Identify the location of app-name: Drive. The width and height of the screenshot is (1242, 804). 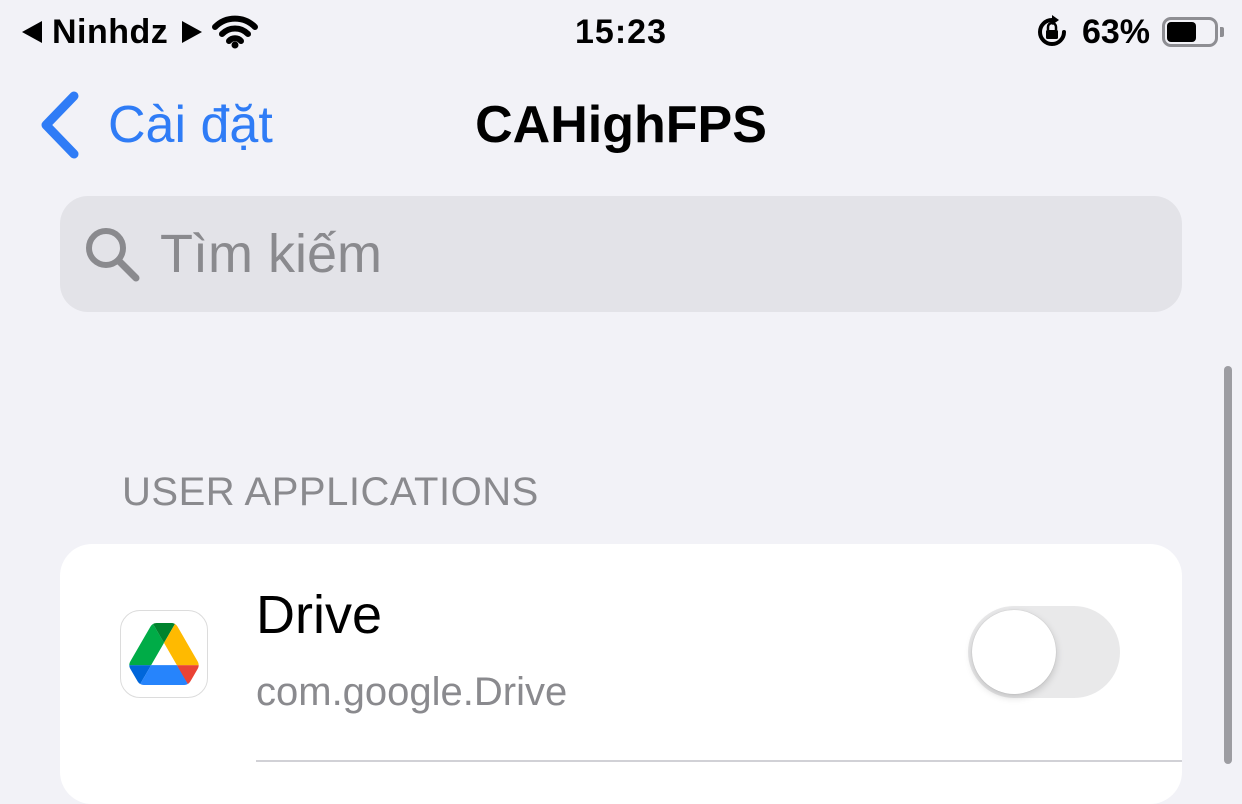
(319, 615).